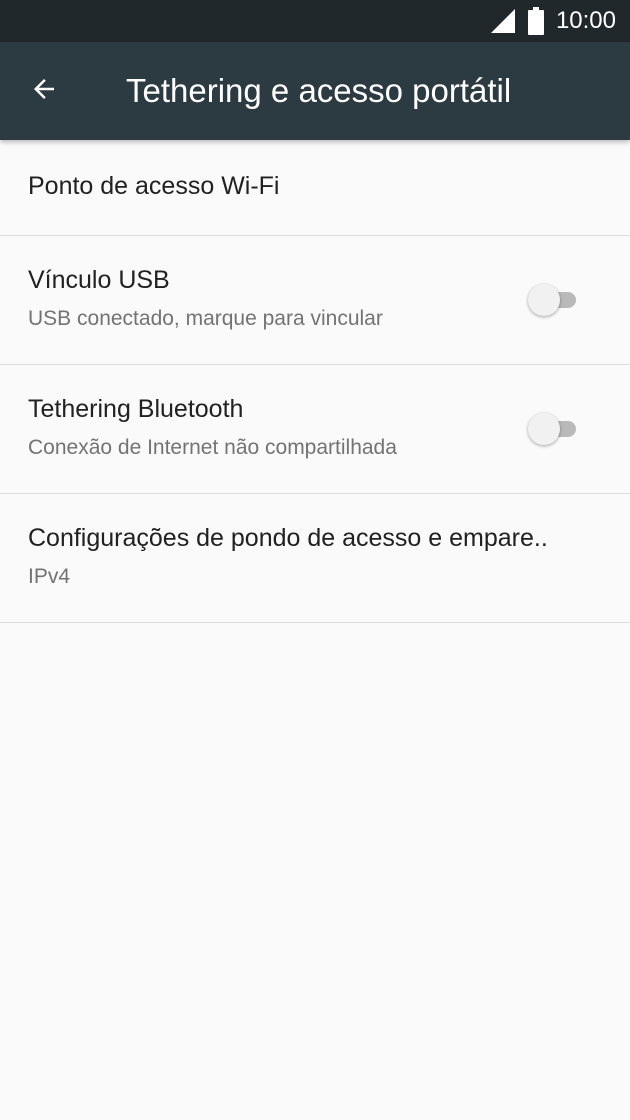  Describe the element at coordinates (315, 188) in the screenshot. I see `wifi-hotspot-item: Ponto de acesso Wi-Fi` at that location.